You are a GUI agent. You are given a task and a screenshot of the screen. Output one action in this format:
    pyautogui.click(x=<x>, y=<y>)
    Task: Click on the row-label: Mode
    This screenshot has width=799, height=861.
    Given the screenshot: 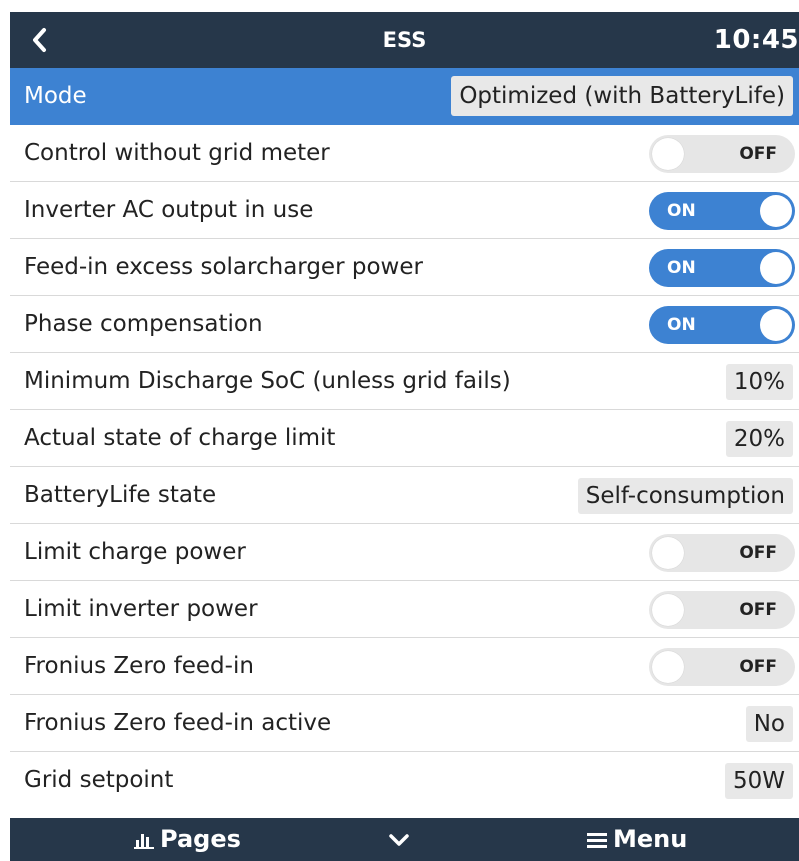 What is the action you would take?
    pyautogui.click(x=55, y=96)
    